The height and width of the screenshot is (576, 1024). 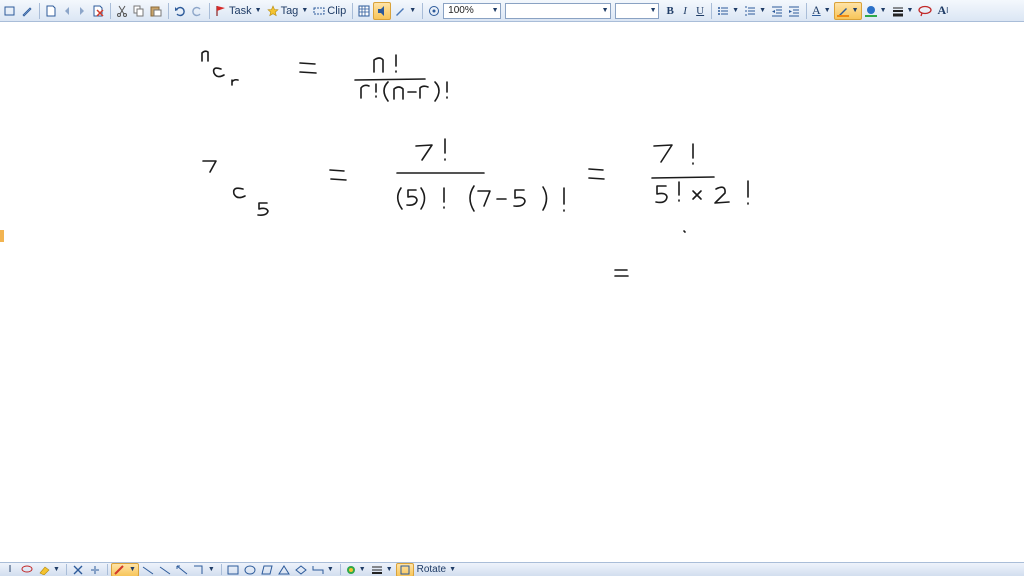 What do you see at coordinates (180, 11) in the screenshot?
I see `undo-icon` at bounding box center [180, 11].